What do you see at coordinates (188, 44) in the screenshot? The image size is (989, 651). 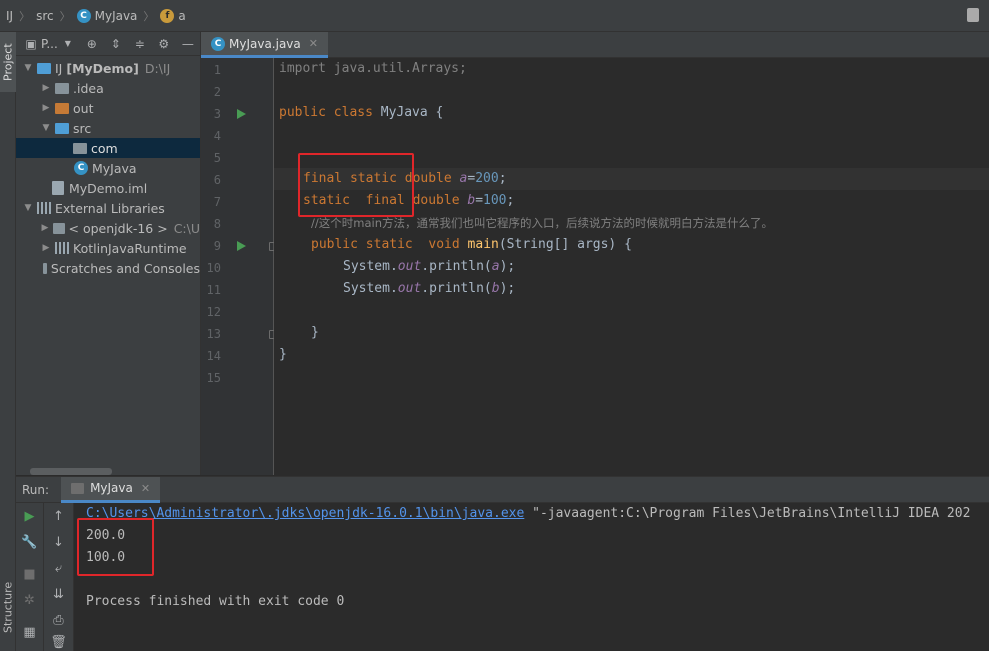 I see `minimize-icon: —` at bounding box center [188, 44].